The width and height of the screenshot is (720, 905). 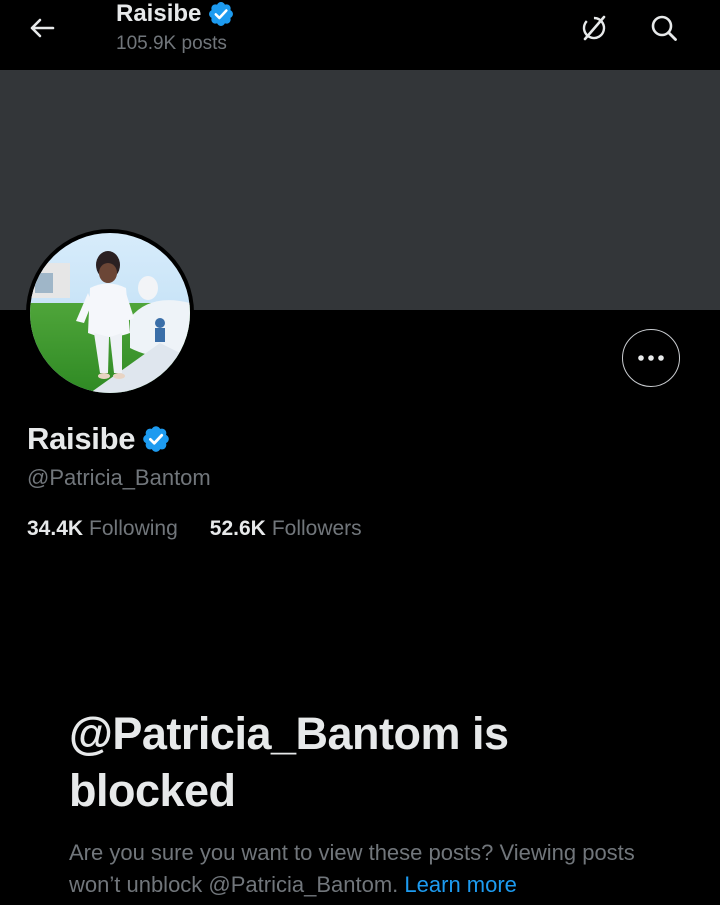 I want to click on grok-button, so click(x=594, y=28).